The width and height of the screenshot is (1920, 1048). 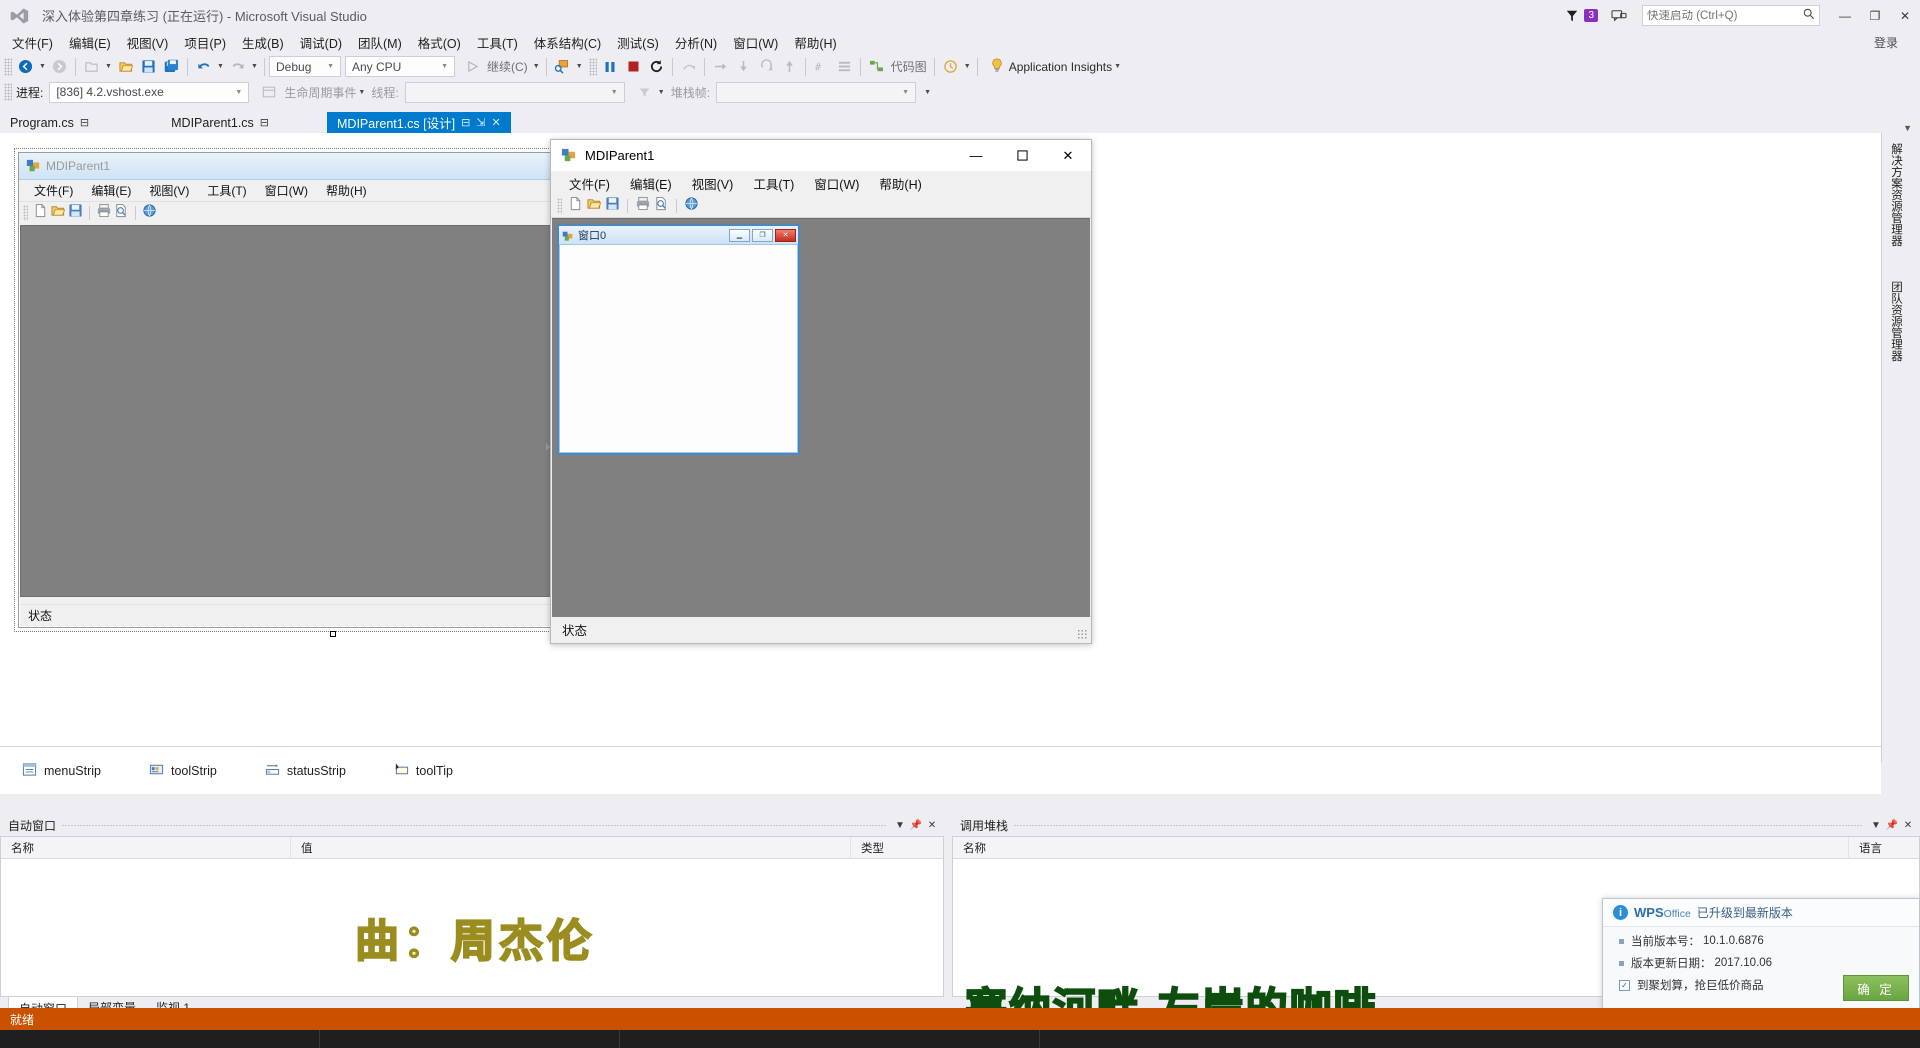 What do you see at coordinates (1619, 16) in the screenshot?
I see `feedback-comment-icon` at bounding box center [1619, 16].